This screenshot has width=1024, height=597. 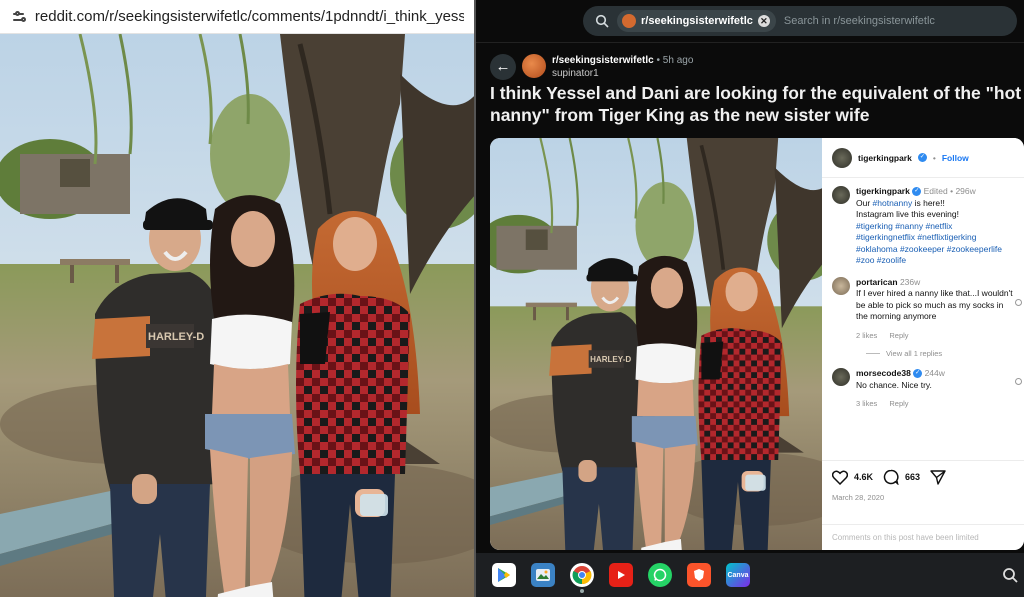 I want to click on taskbar: Canva, so click(x=750, y=575).